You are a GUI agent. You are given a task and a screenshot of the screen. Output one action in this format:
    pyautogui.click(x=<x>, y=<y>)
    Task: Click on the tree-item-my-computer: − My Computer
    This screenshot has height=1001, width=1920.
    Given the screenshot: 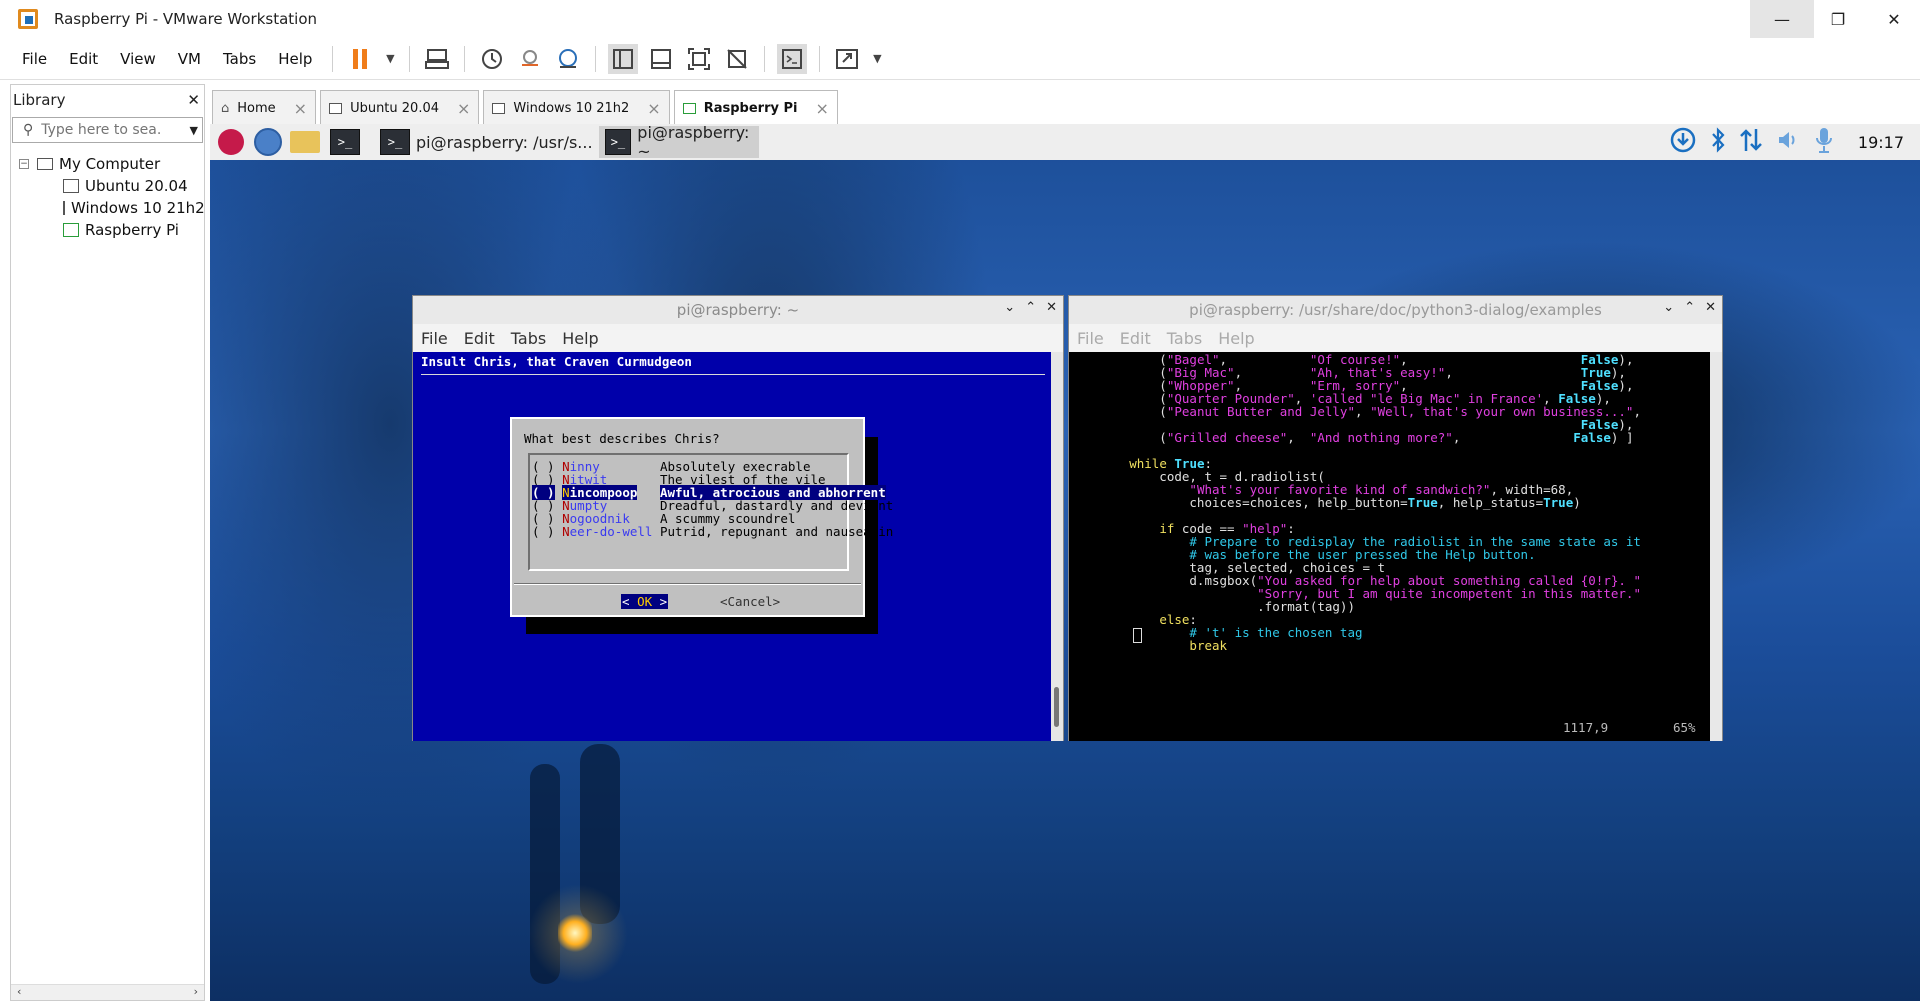 What is the action you would take?
    pyautogui.click(x=107, y=164)
    